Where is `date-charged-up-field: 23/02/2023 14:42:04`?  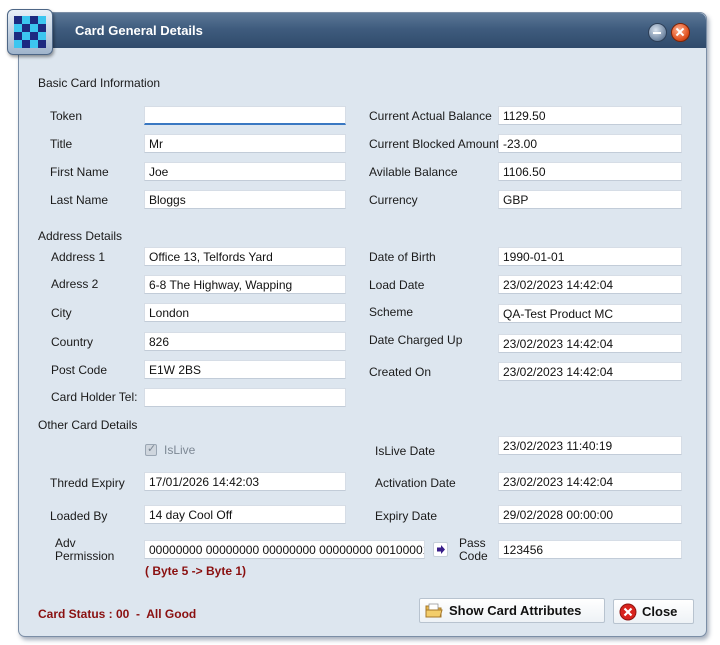
date-charged-up-field: 23/02/2023 14:42:04 is located at coordinates (590, 343).